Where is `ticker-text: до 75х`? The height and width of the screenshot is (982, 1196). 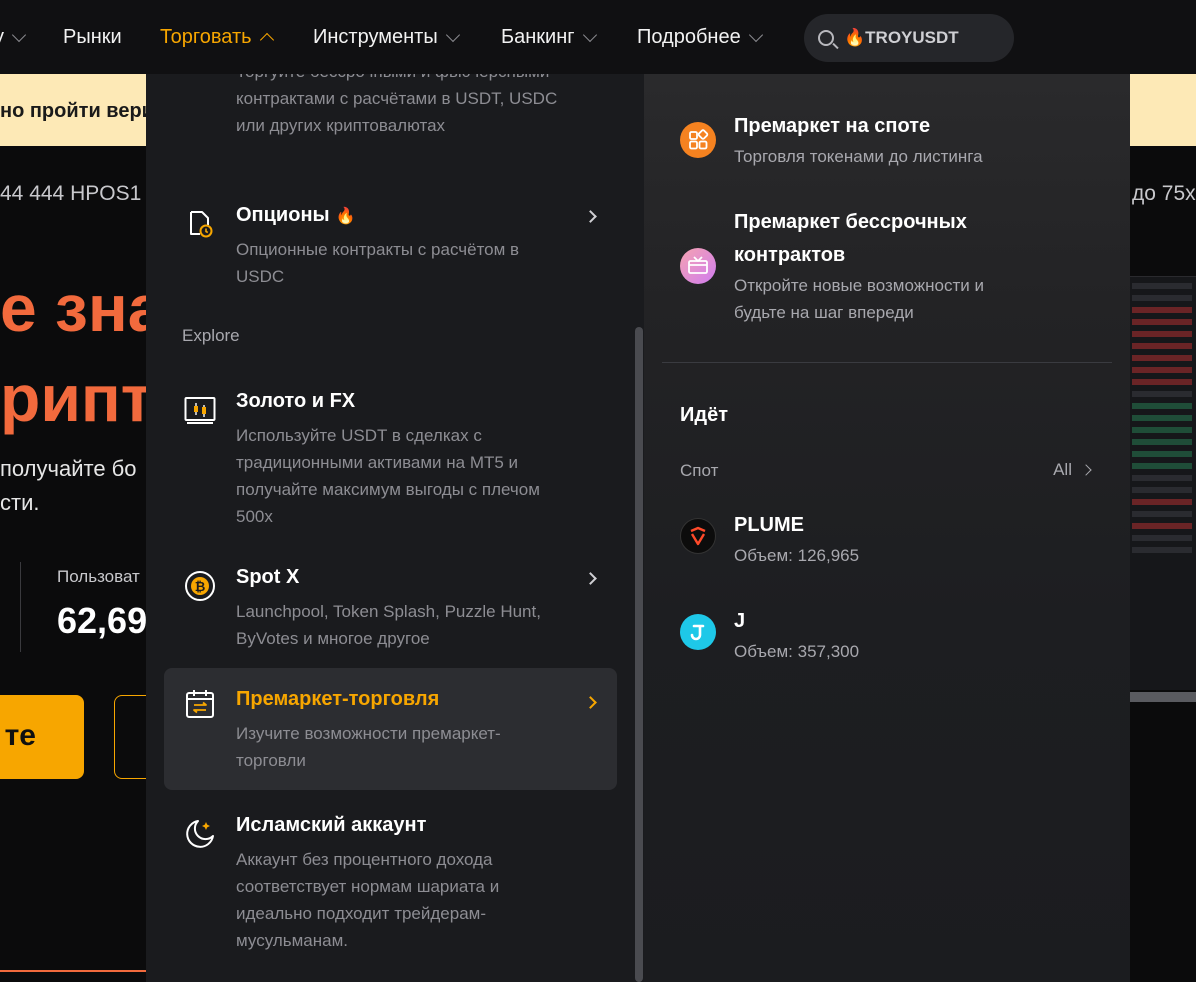 ticker-text: до 75х is located at coordinates (1164, 193).